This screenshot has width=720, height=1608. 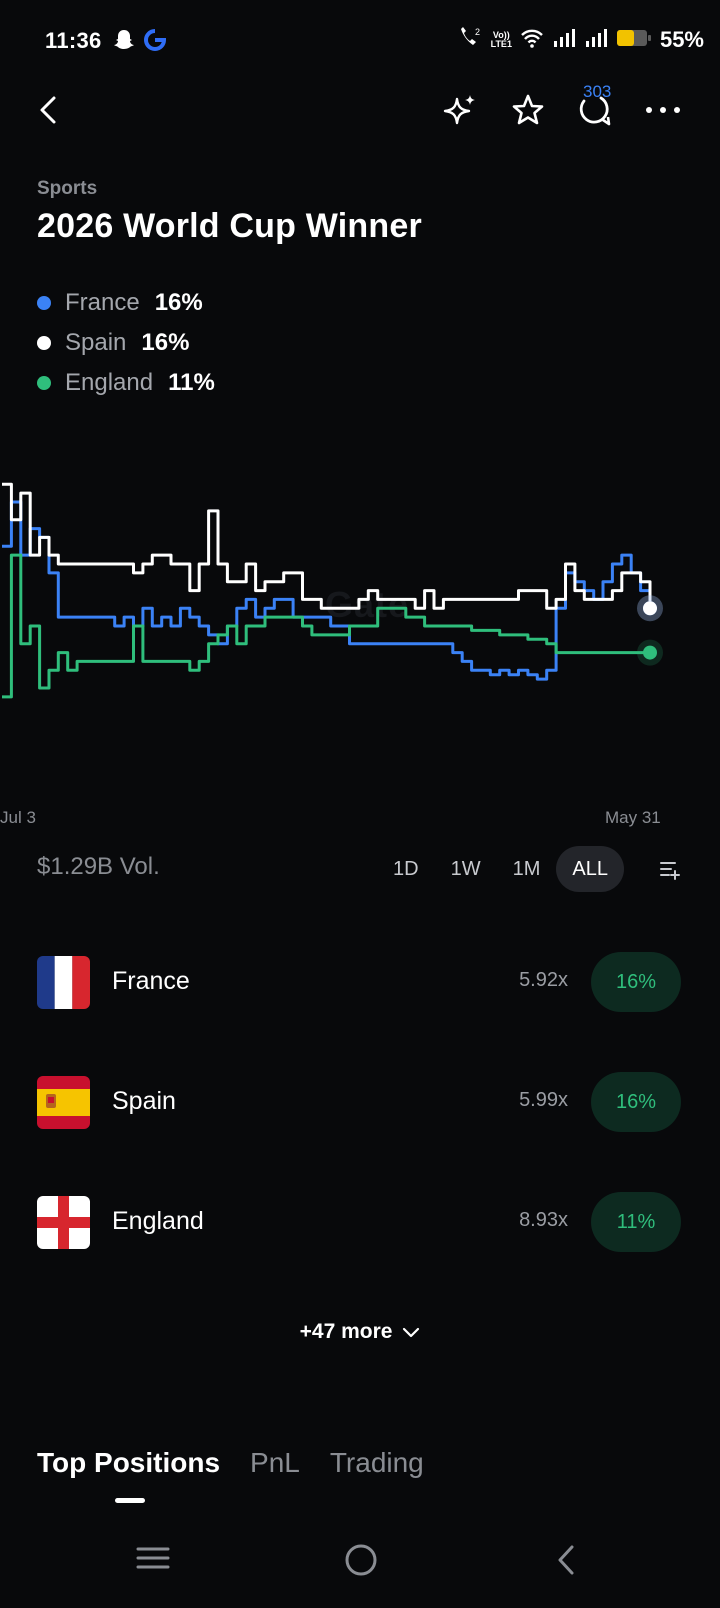 I want to click on home-button, so click(x=361, y=1562).